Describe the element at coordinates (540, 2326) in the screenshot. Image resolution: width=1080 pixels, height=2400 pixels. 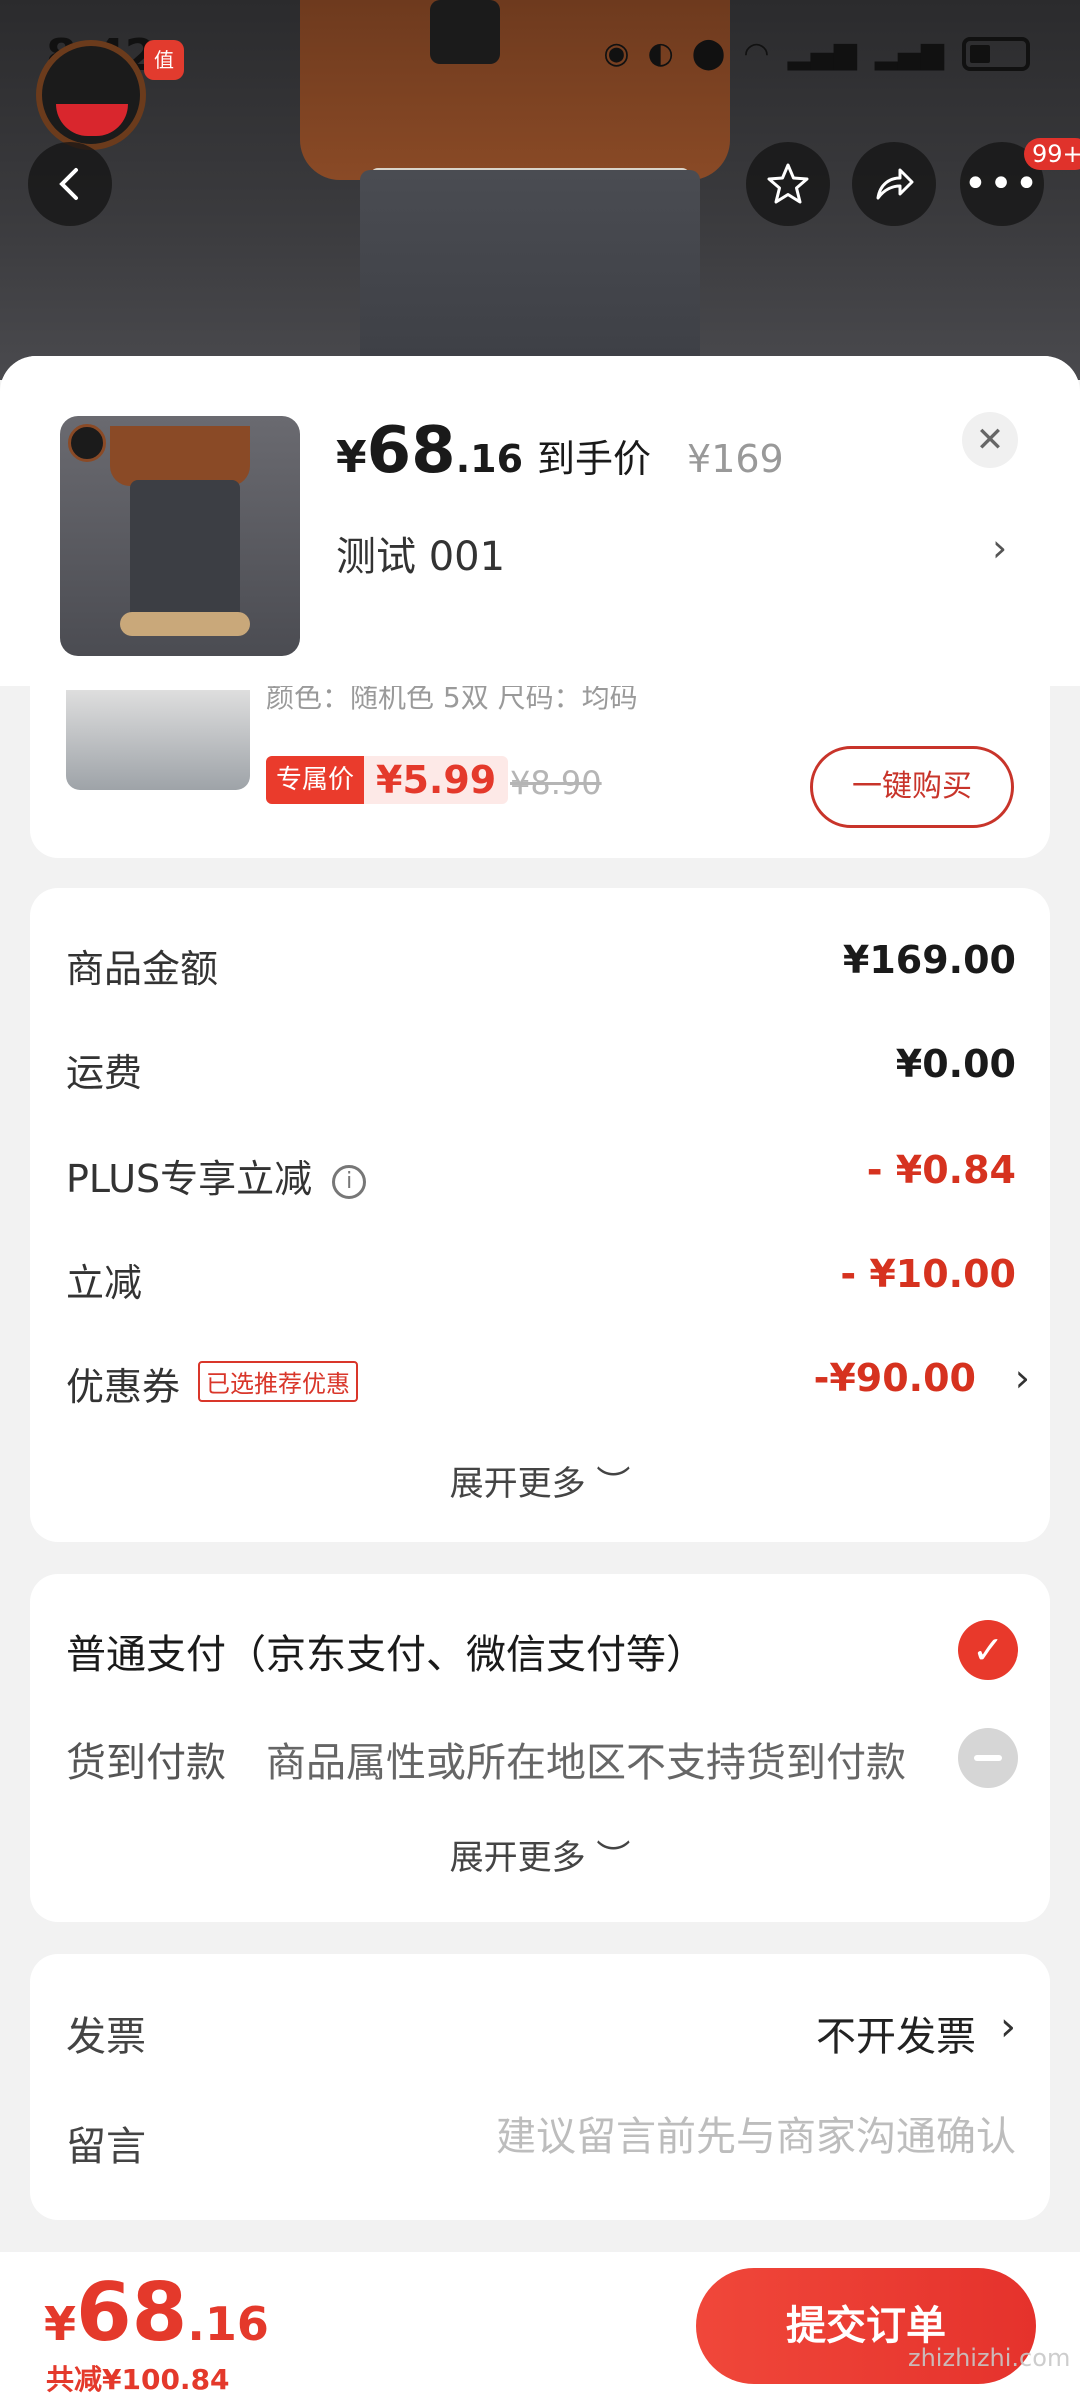
I see `bottom-checkout-bar: ¥68.16 共减¥100.84 提交订单` at that location.